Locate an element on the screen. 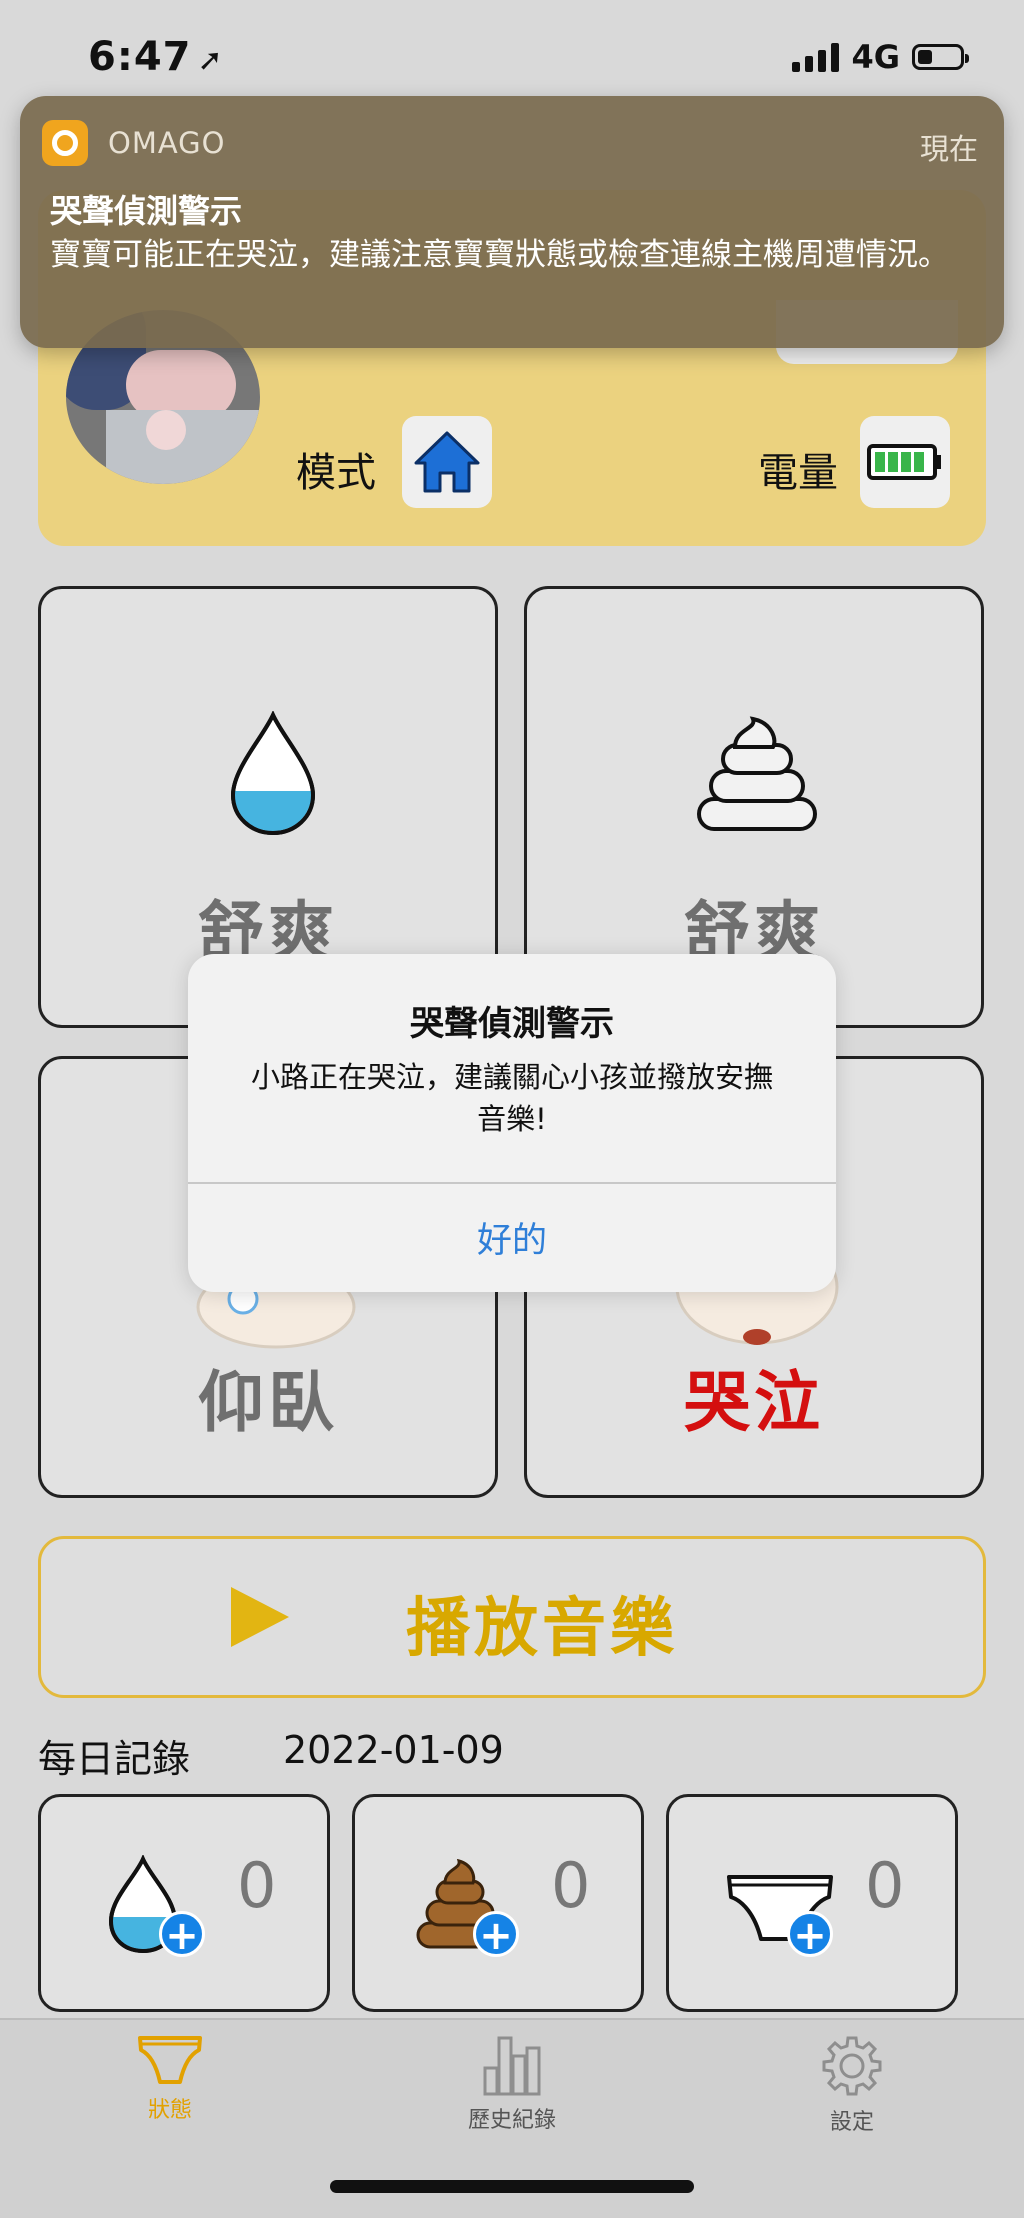  play-music-button: 播放音樂 is located at coordinates (512, 1617).